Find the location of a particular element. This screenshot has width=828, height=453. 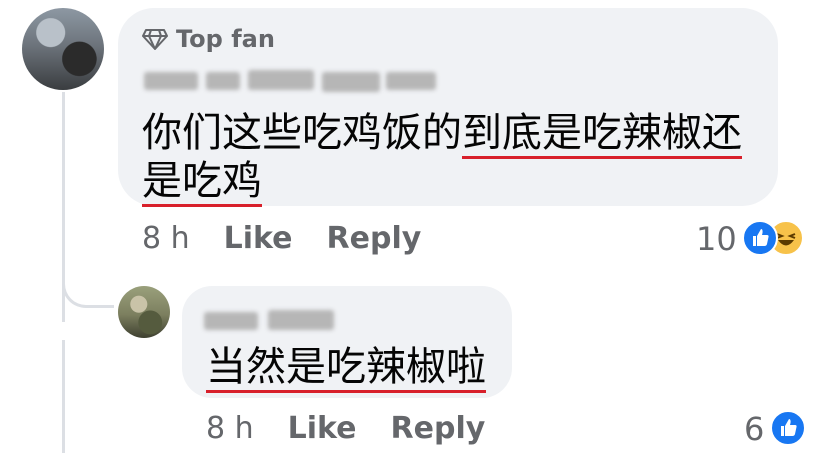

comment-reaction-count: 10 is located at coordinates (716, 239).